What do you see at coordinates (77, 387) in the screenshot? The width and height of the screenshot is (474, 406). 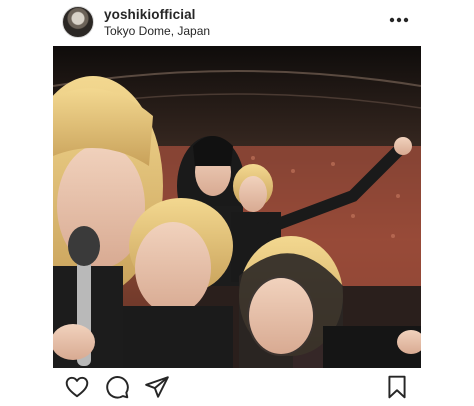 I see `heart-icon` at bounding box center [77, 387].